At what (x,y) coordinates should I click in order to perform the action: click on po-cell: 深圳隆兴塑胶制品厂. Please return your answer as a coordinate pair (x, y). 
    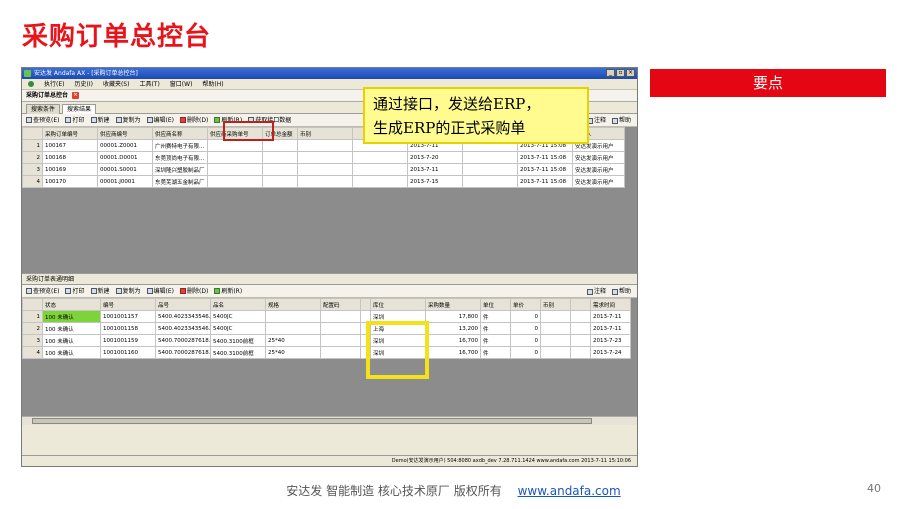
    Looking at the image, I should click on (180, 169).